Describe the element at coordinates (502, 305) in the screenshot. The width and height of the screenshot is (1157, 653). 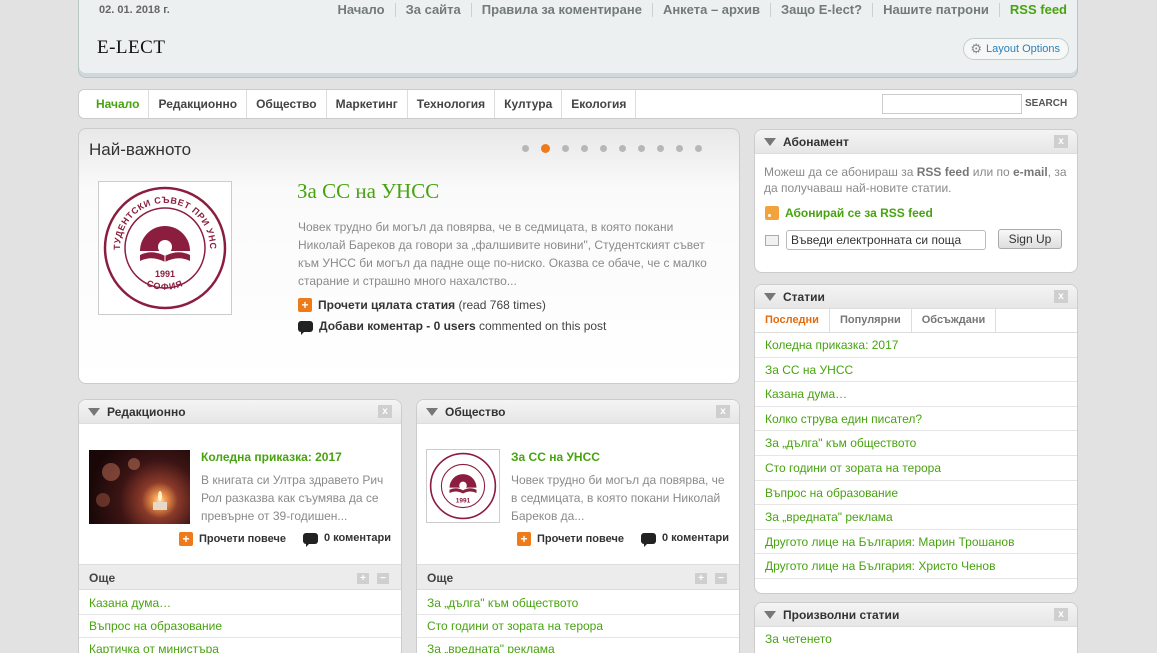
I see `read-count: (read 768 times)` at that location.